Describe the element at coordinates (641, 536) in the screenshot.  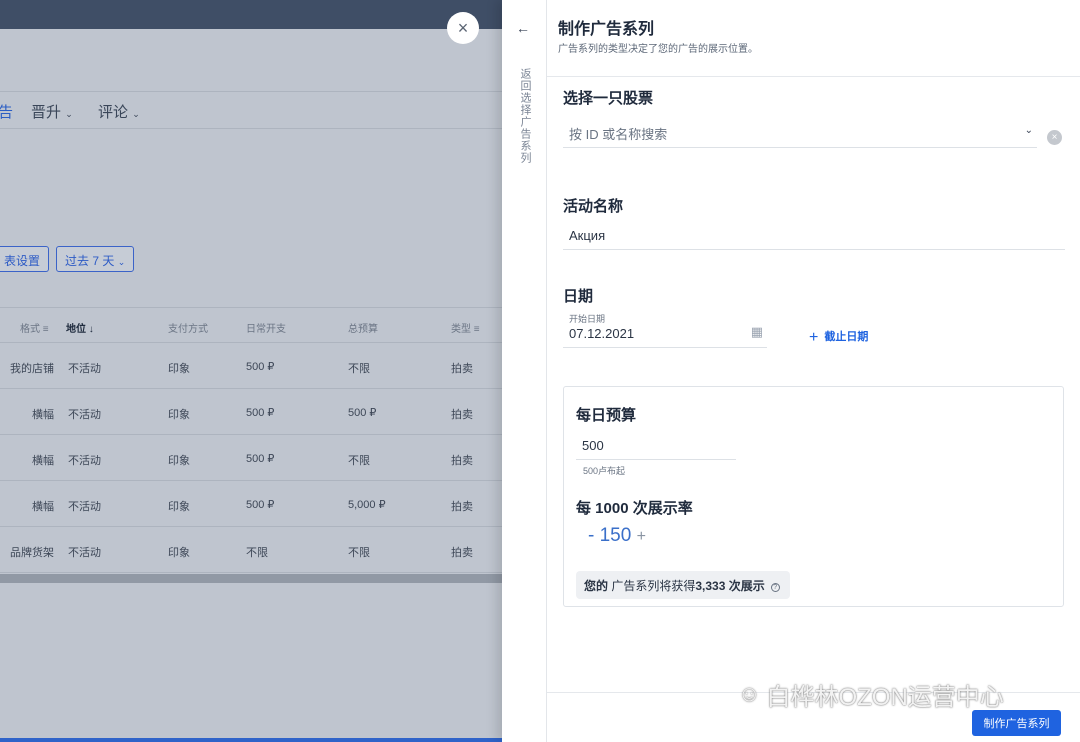
I see `increment-button: +` at that location.